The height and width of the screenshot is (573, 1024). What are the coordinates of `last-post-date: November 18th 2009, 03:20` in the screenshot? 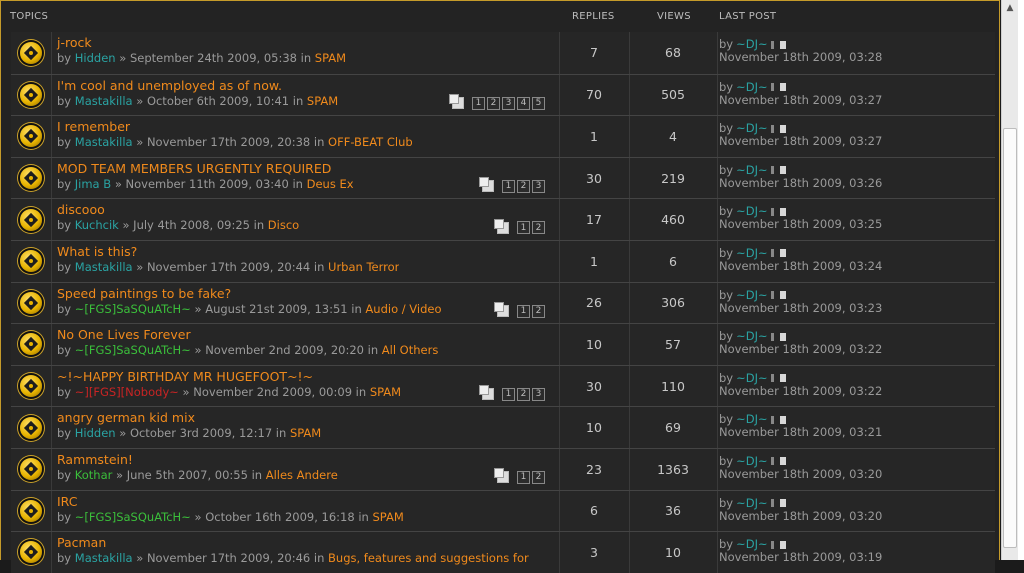 It's located at (801, 515).